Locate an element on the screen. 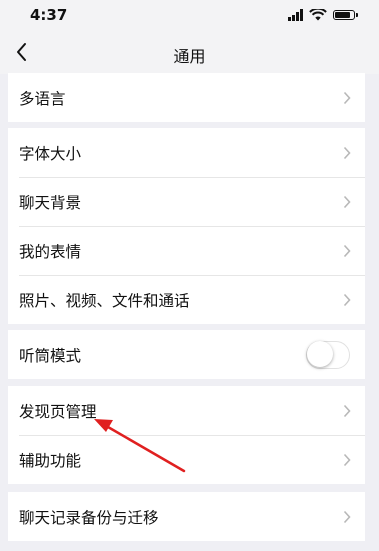 The image size is (379, 551). row-label: 听筒模式 is located at coordinates (50, 355).